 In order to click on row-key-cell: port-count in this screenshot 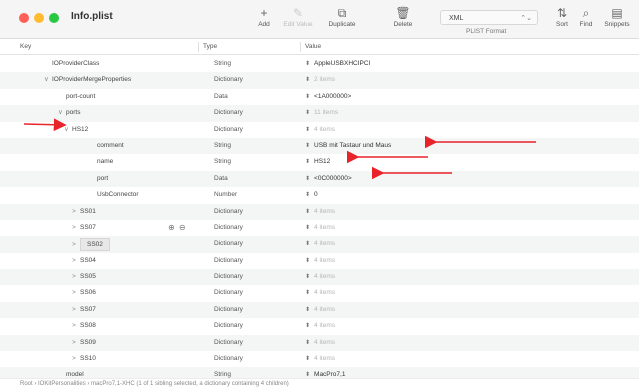, I will do `click(76, 97)`.